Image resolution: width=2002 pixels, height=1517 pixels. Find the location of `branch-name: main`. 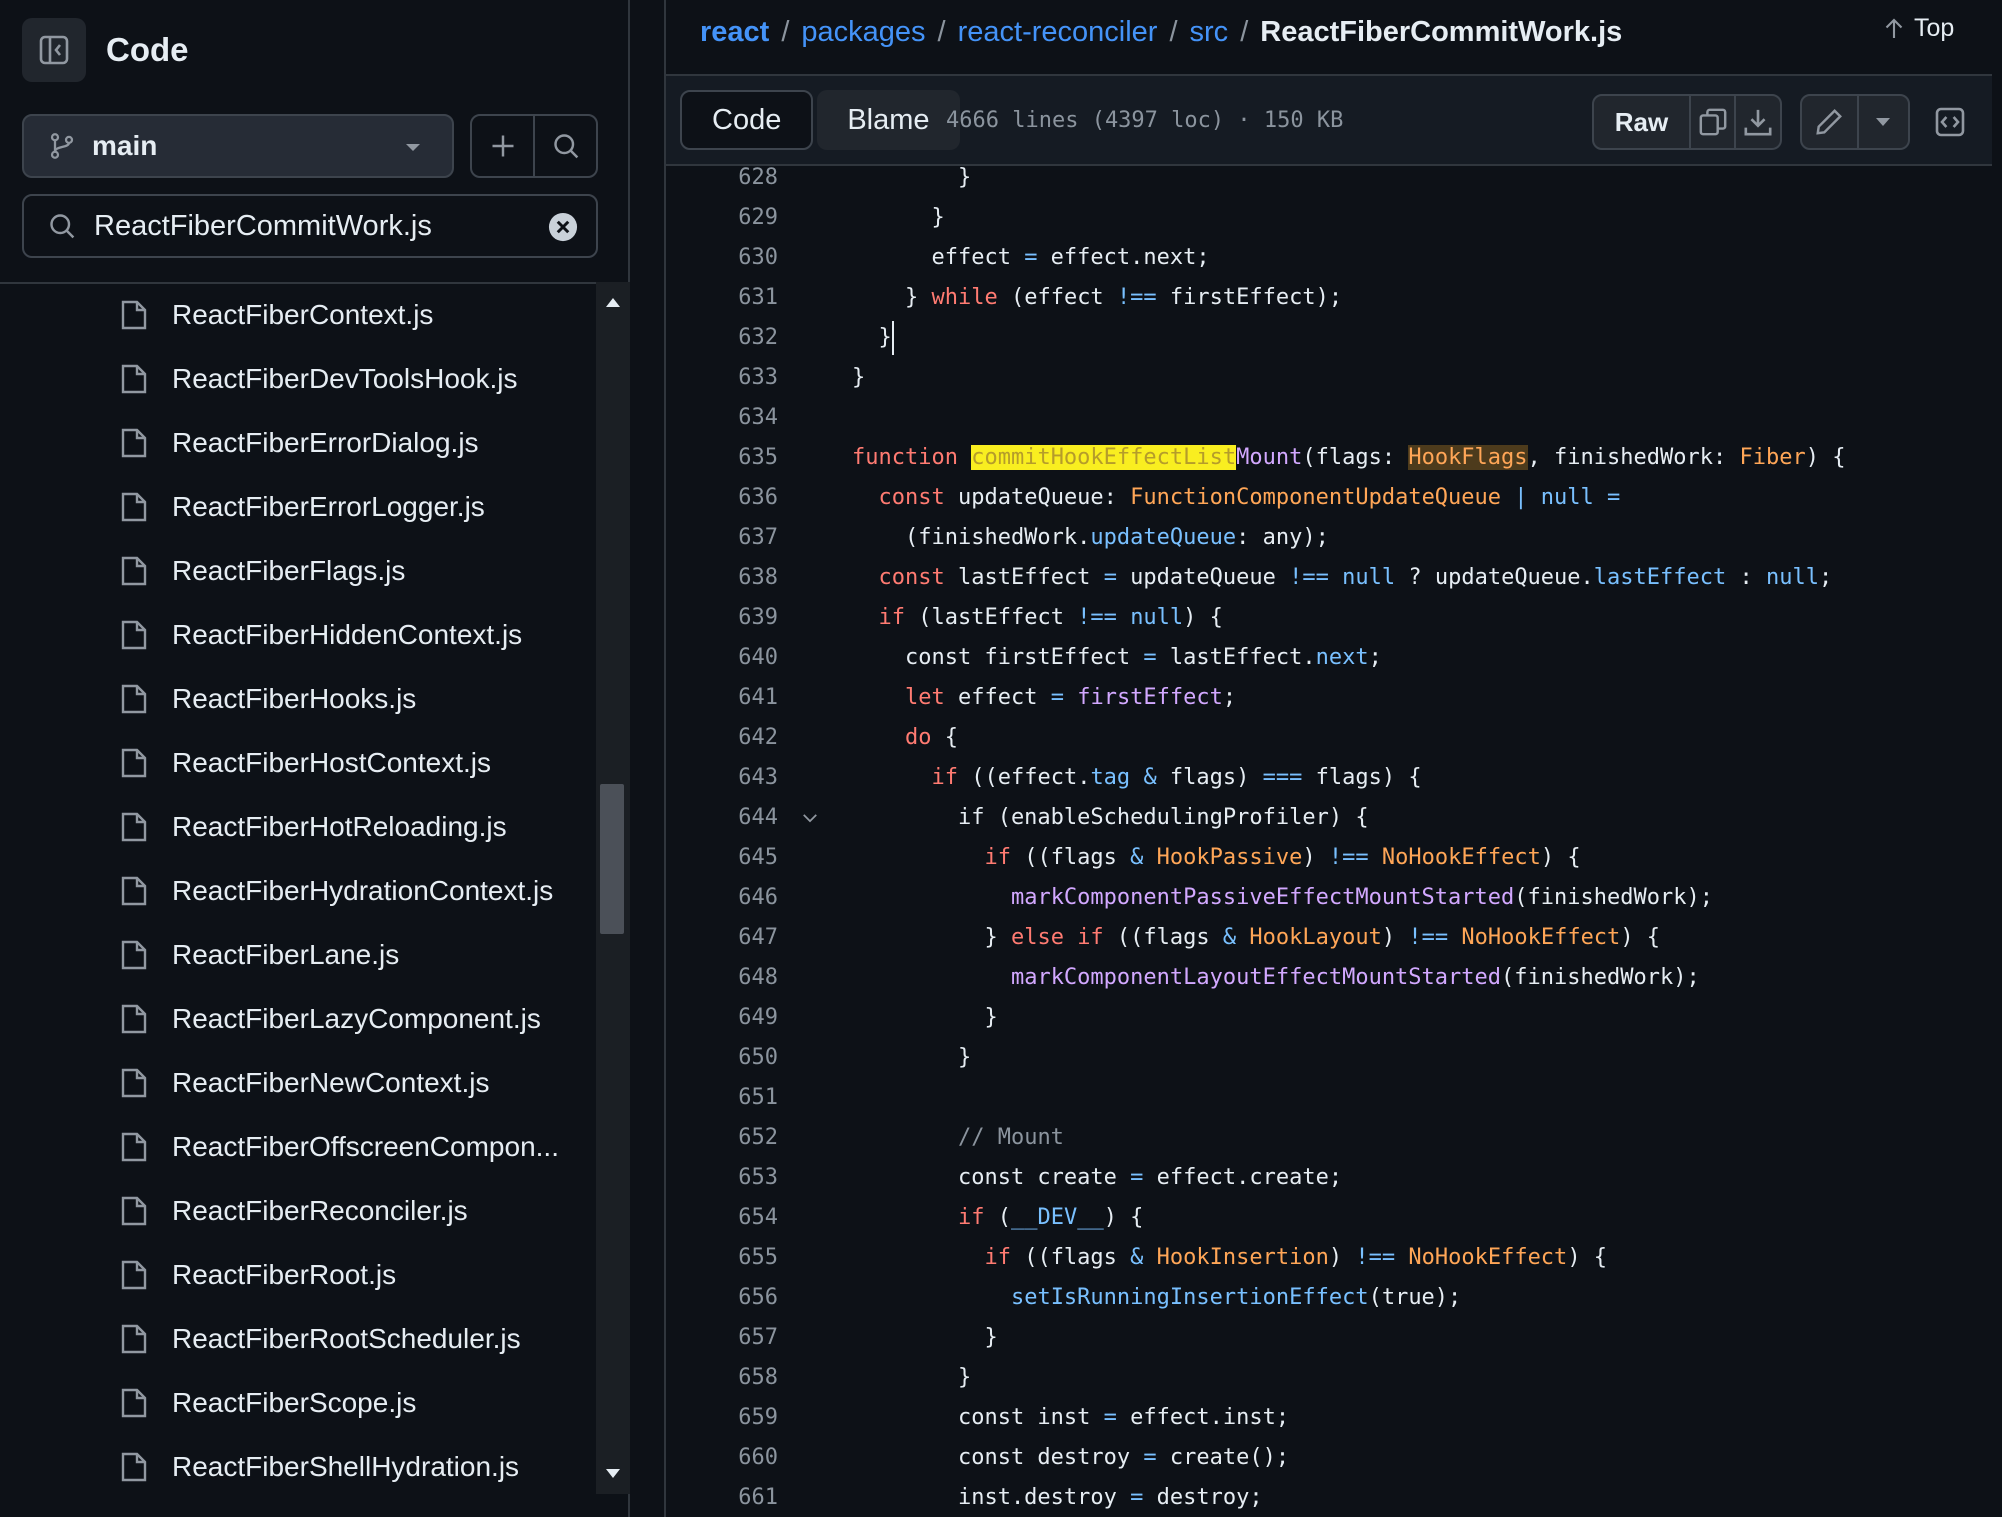

branch-name: main is located at coordinates (125, 145).